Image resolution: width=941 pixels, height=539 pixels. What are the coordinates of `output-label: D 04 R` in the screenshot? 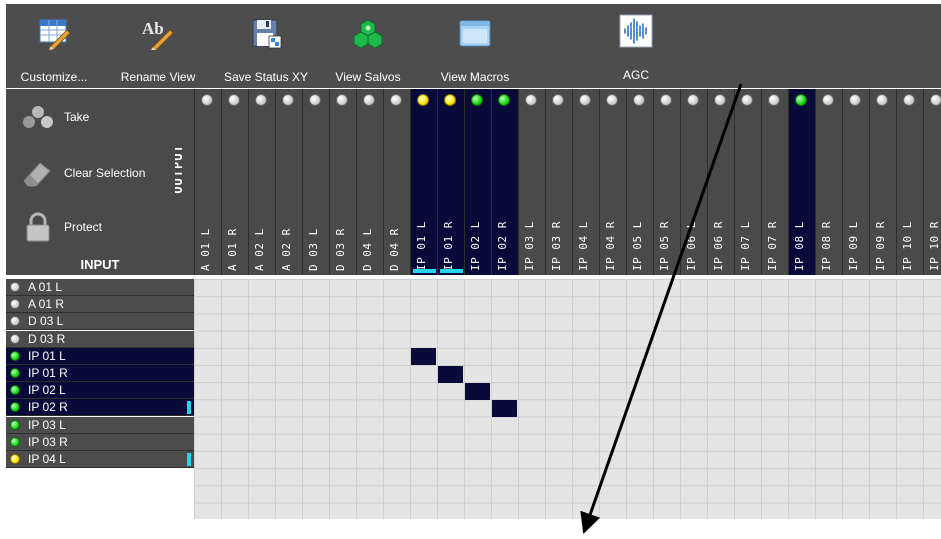 It's located at (394, 249).